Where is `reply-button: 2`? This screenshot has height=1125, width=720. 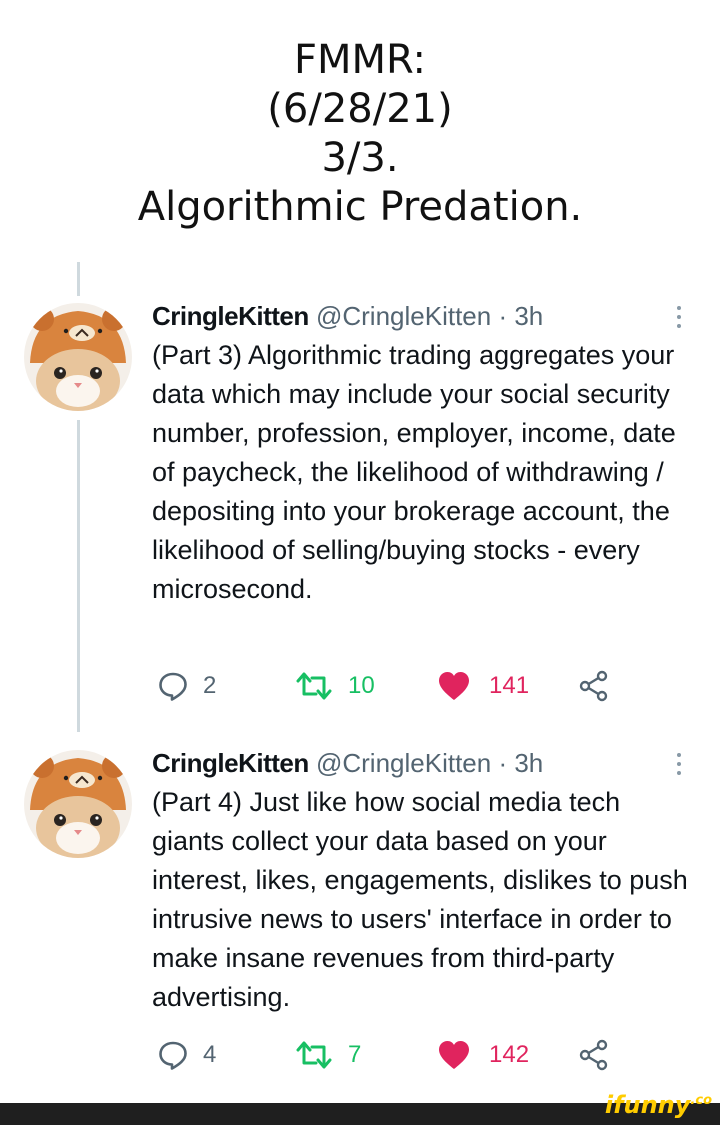 reply-button: 2 is located at coordinates (186, 686).